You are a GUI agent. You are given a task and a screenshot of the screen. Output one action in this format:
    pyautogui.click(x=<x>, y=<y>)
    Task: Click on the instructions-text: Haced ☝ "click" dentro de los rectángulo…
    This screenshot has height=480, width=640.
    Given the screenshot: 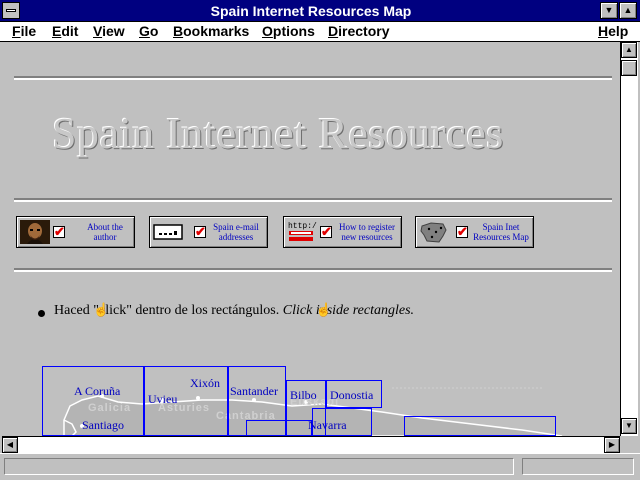 What is the action you would take?
    pyautogui.click(x=234, y=311)
    